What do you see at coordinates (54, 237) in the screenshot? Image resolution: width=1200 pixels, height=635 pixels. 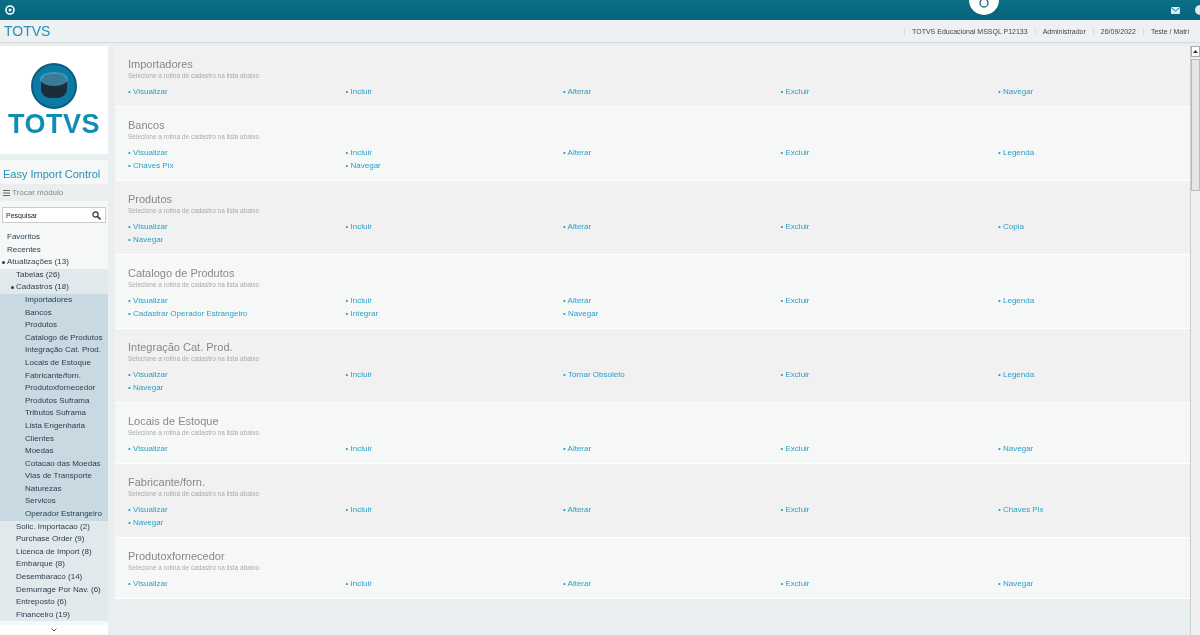 I see `tree-item: Favoritos` at bounding box center [54, 237].